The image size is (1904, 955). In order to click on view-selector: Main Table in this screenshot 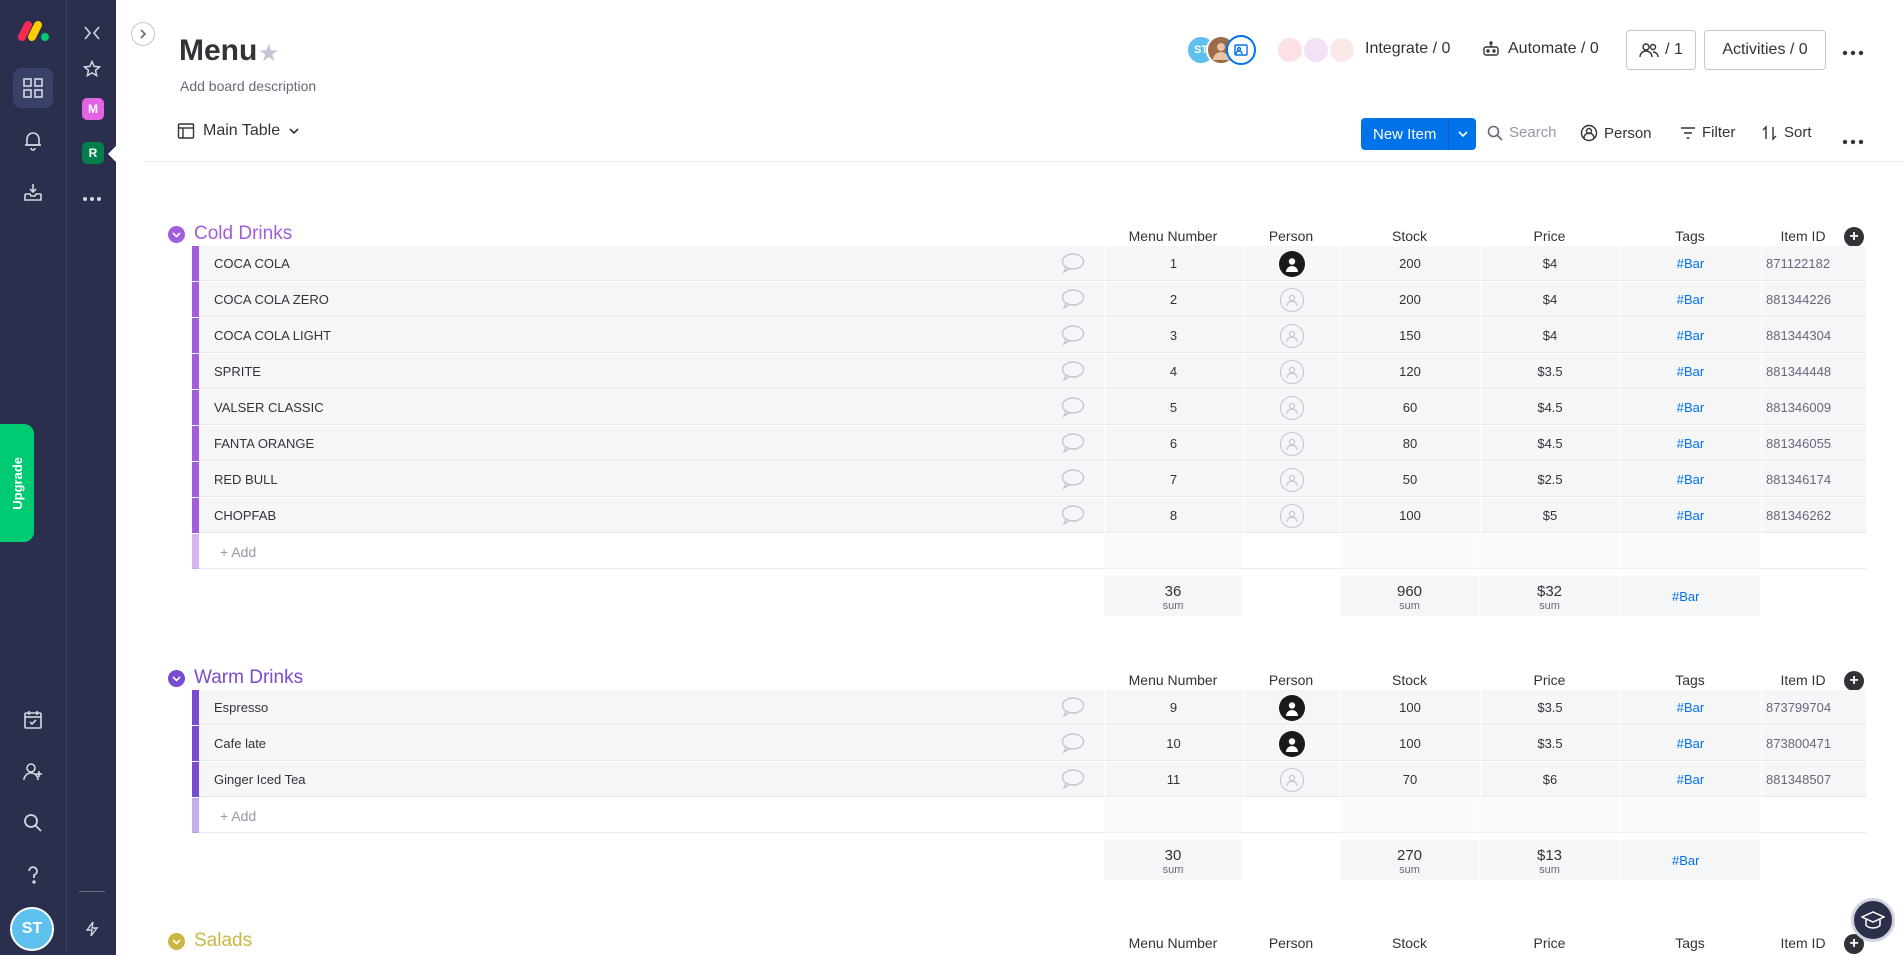, I will do `click(238, 131)`.